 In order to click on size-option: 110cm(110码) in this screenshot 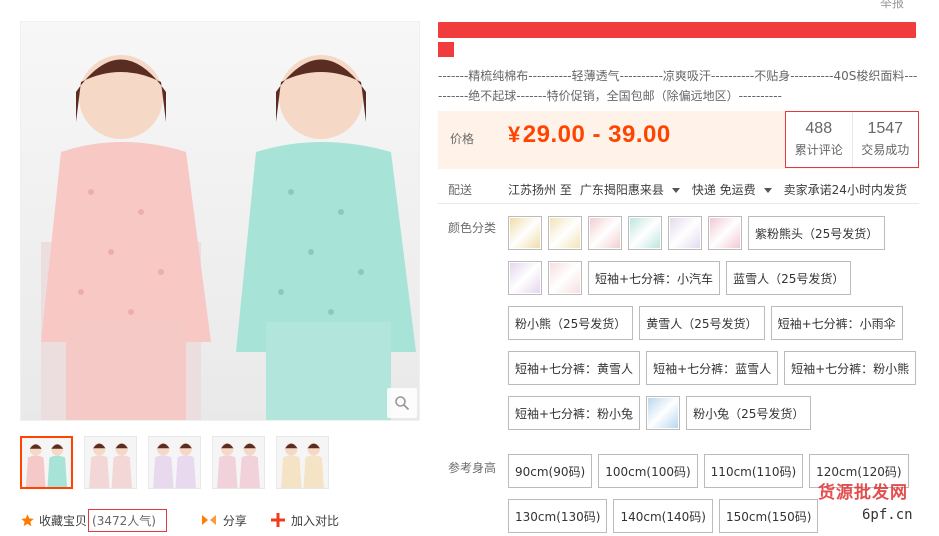, I will do `click(753, 471)`.